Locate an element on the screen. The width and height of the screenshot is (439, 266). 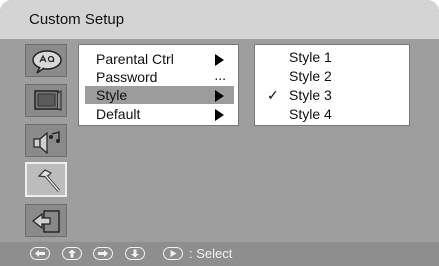
setup-menu: Parental Ctrl Password ... Style Default is located at coordinates (158, 85).